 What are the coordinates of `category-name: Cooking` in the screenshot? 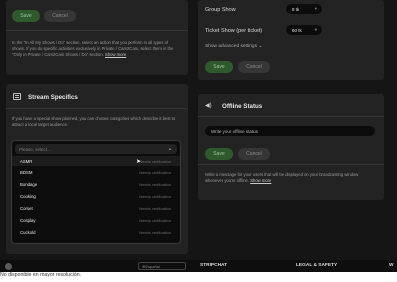 It's located at (28, 196).